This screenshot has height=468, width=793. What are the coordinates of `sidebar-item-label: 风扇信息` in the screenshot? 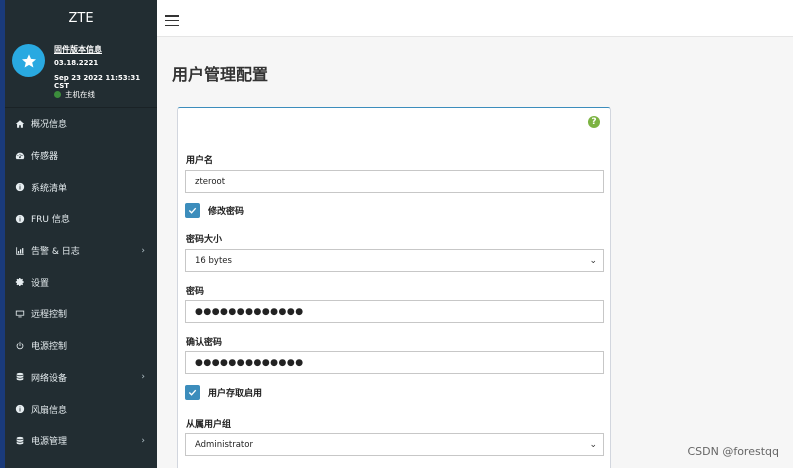 It's located at (49, 410).